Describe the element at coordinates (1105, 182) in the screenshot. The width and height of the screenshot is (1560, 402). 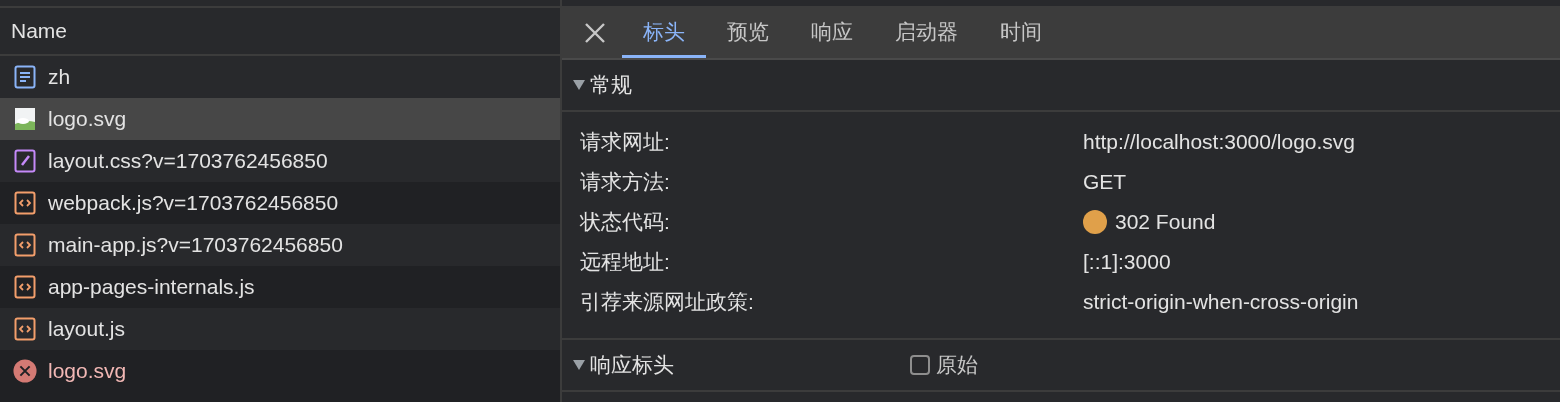
I see `header-value: GET` at that location.